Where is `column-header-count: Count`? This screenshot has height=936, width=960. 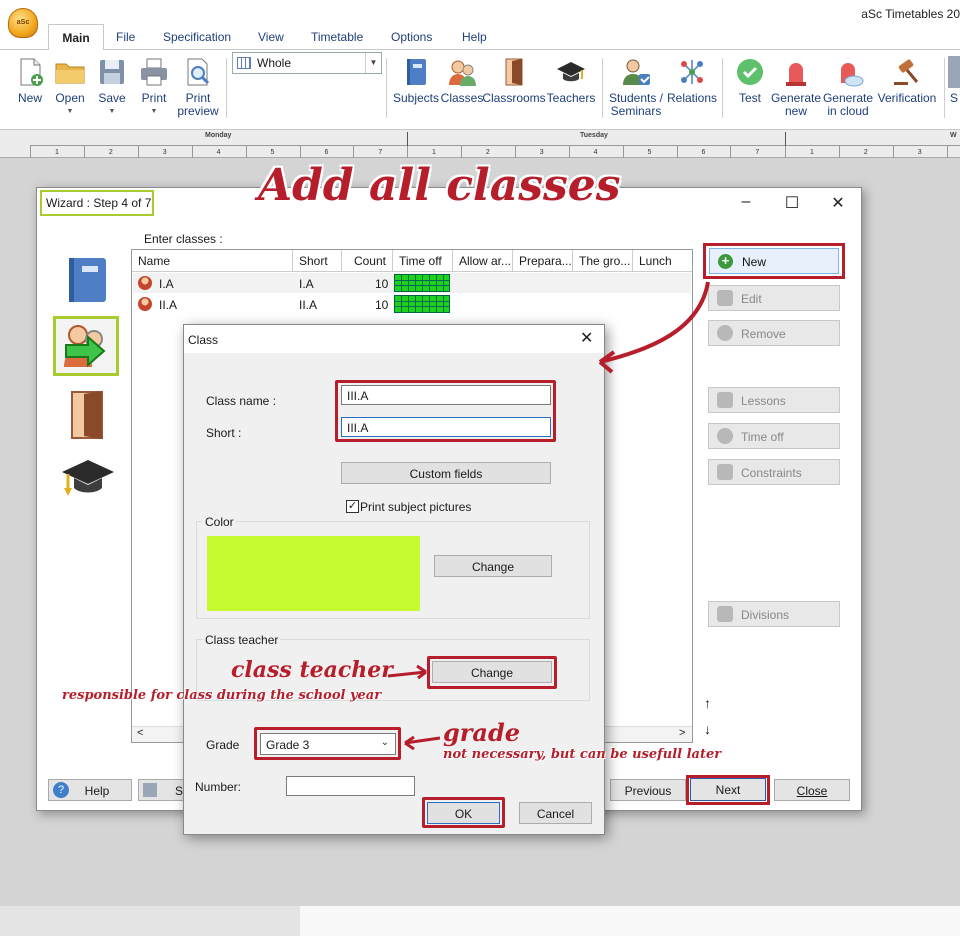
column-header-count: Count is located at coordinates (367, 261).